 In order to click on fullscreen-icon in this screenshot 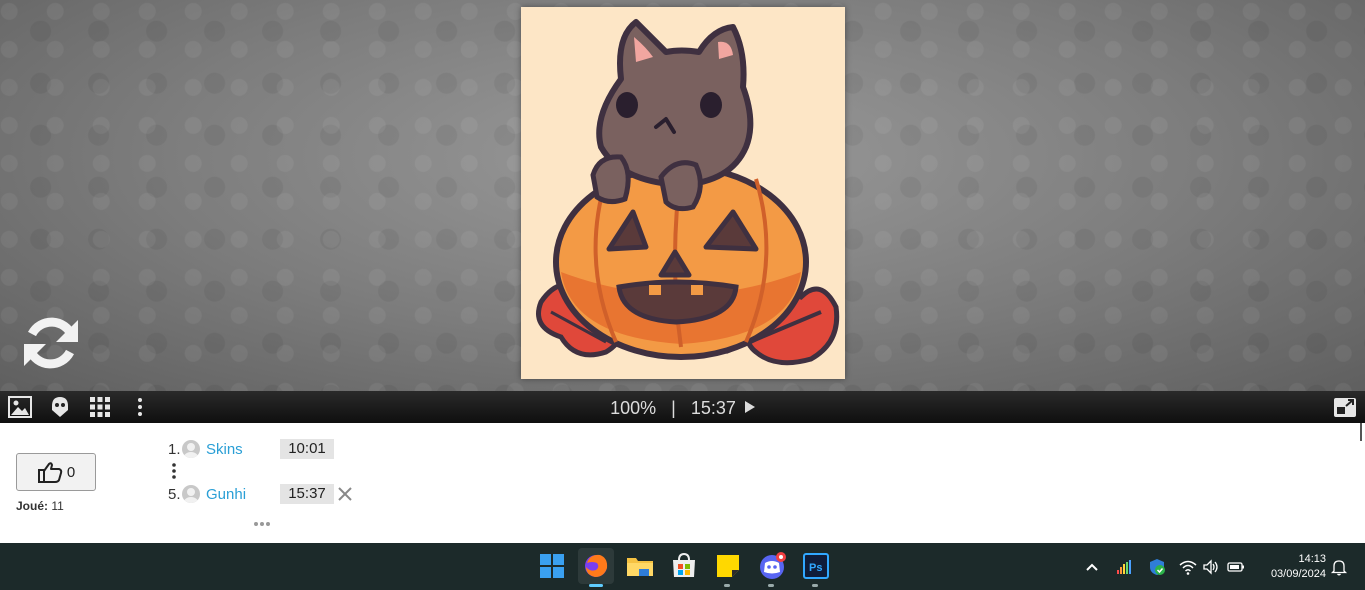, I will do `click(1346, 407)`.